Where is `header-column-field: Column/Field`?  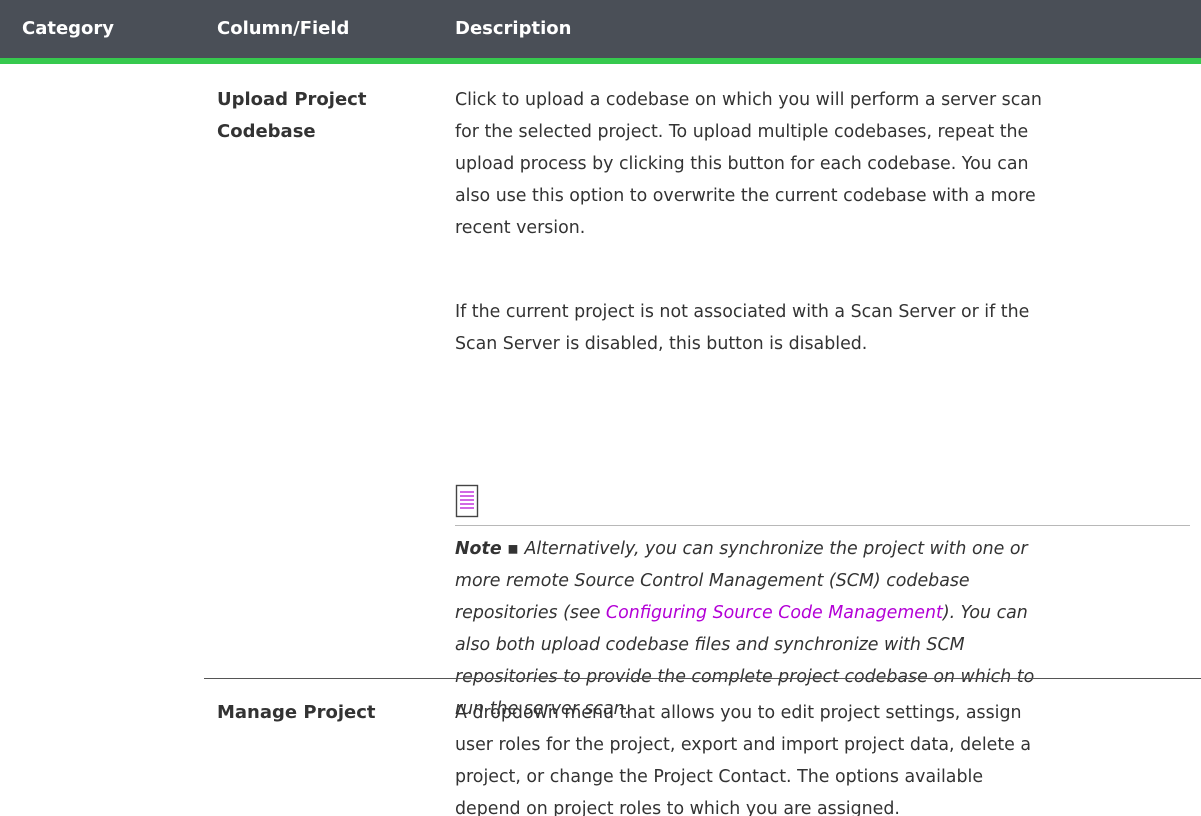
header-column-field: Column/Field is located at coordinates (283, 28).